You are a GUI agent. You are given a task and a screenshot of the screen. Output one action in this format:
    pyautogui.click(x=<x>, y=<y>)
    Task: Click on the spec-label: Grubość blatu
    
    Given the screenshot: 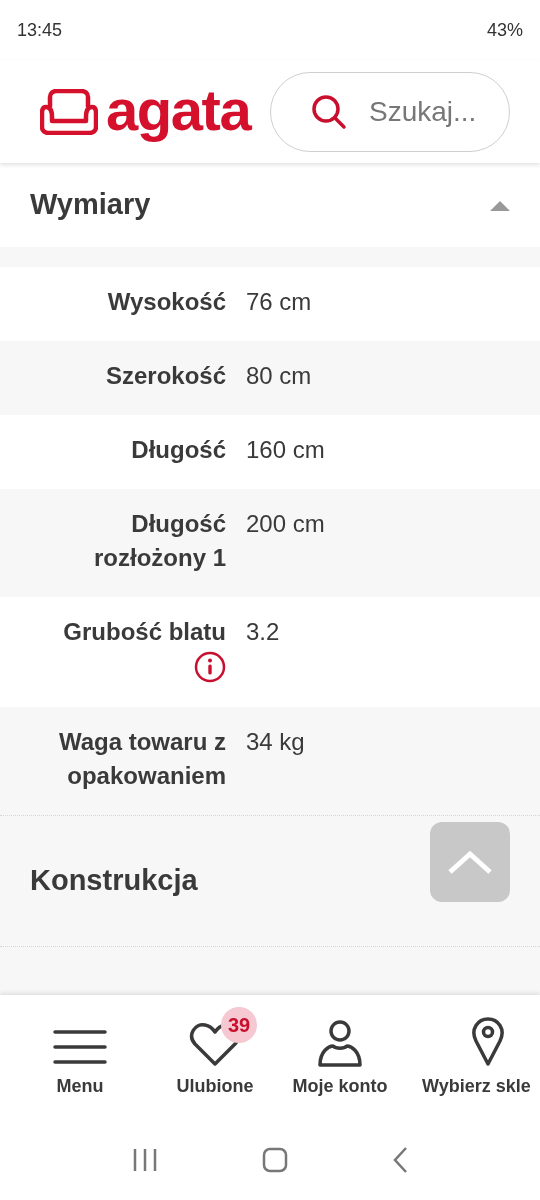 What is the action you would take?
    pyautogui.click(x=144, y=632)
    